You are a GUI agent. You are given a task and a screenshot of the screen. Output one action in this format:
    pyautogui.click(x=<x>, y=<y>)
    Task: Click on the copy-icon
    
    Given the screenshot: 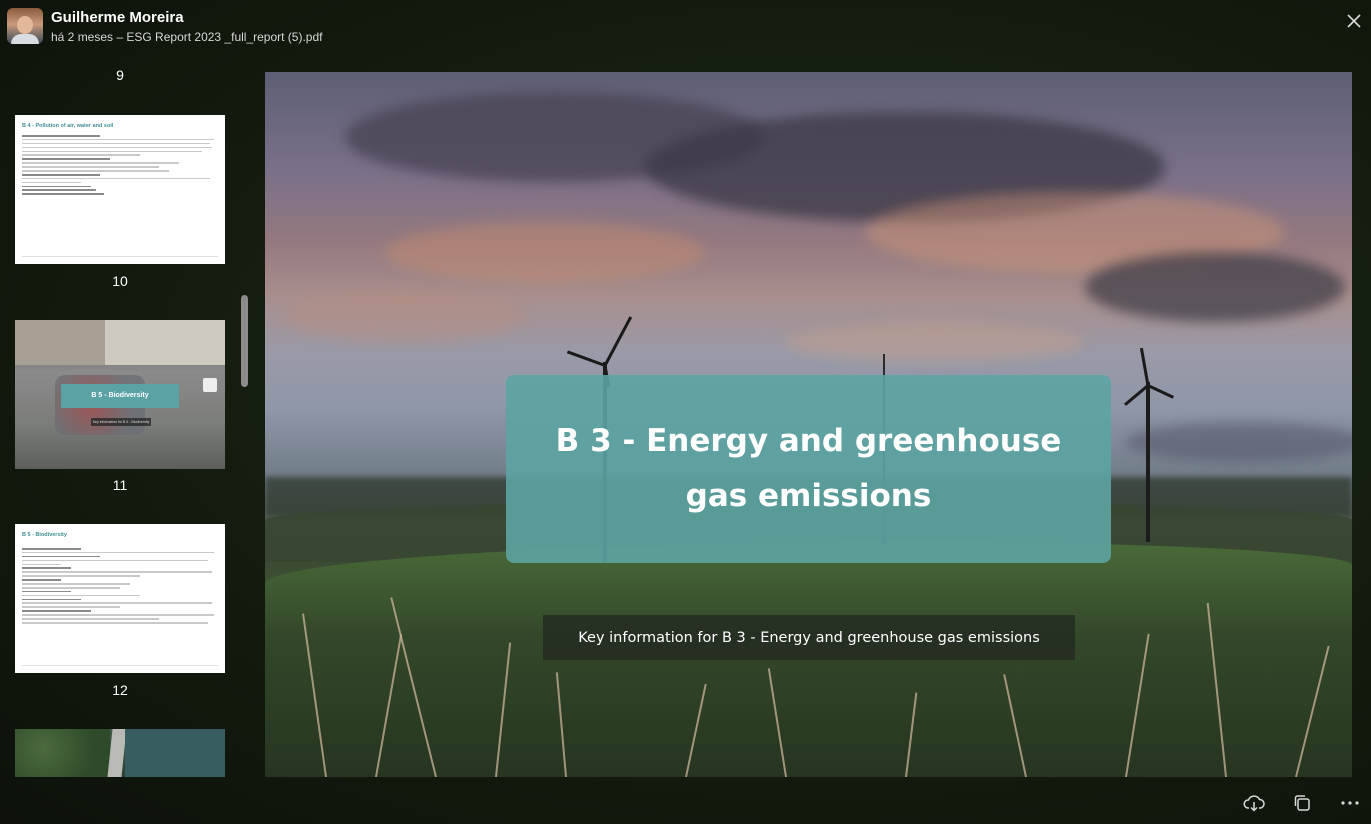 What is the action you would take?
    pyautogui.click(x=1302, y=803)
    